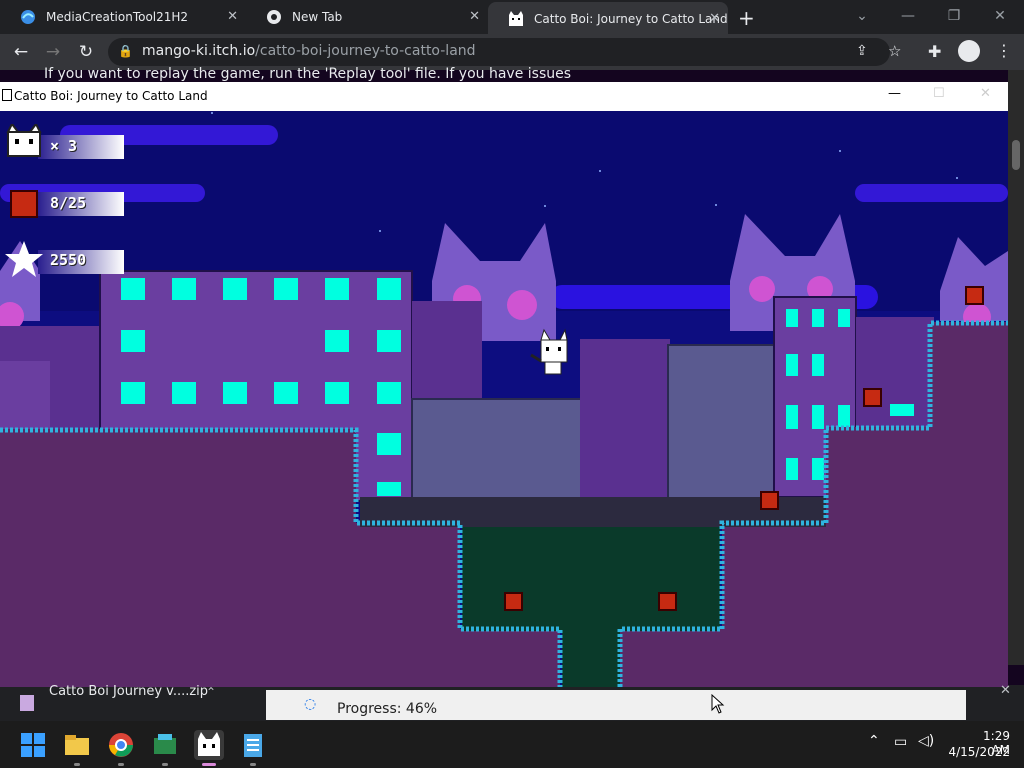  What do you see at coordinates (926, 741) in the screenshot?
I see `volume-icon: ◁)` at bounding box center [926, 741].